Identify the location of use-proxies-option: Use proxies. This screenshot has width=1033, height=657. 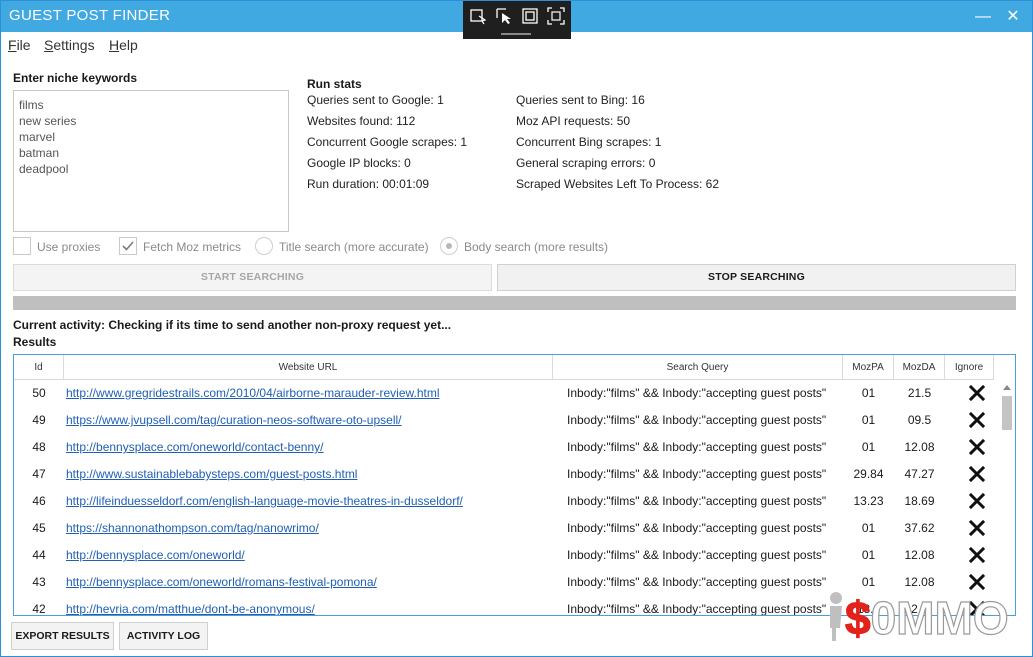
(63, 247).